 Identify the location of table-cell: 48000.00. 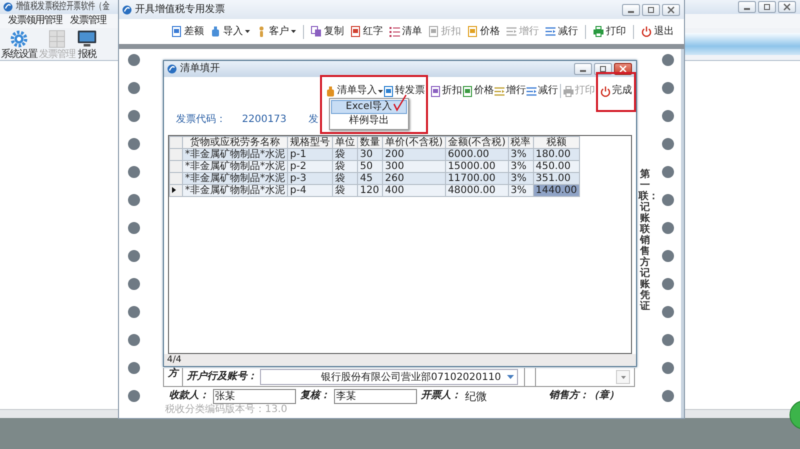
(476, 190).